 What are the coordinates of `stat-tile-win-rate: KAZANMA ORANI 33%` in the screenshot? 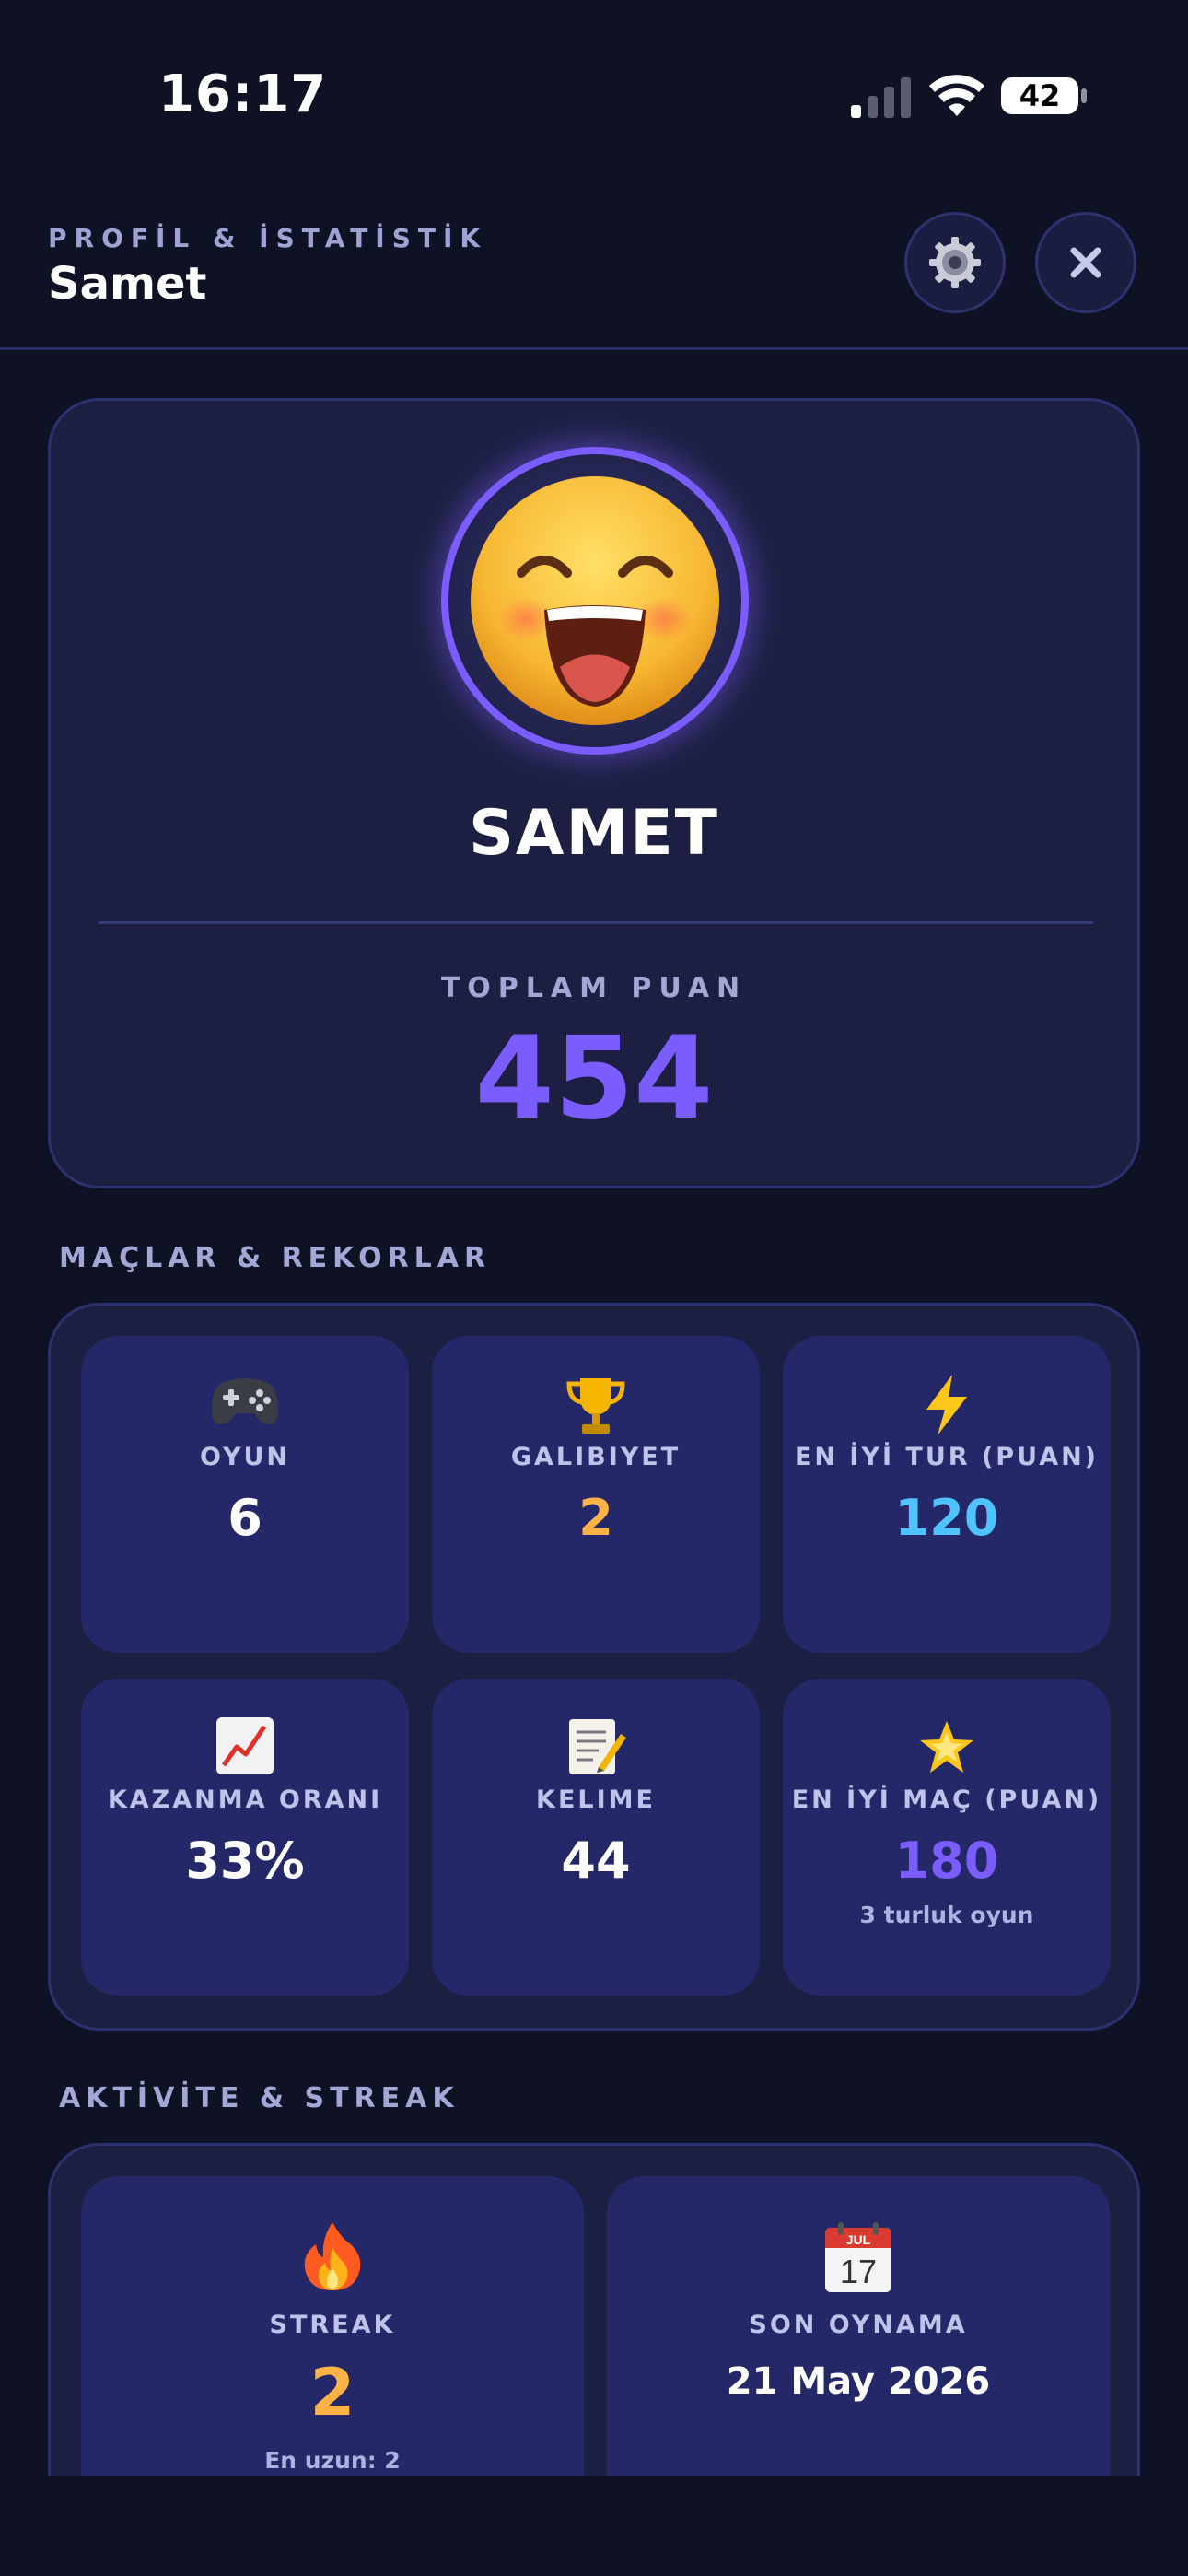 It's located at (245, 1837).